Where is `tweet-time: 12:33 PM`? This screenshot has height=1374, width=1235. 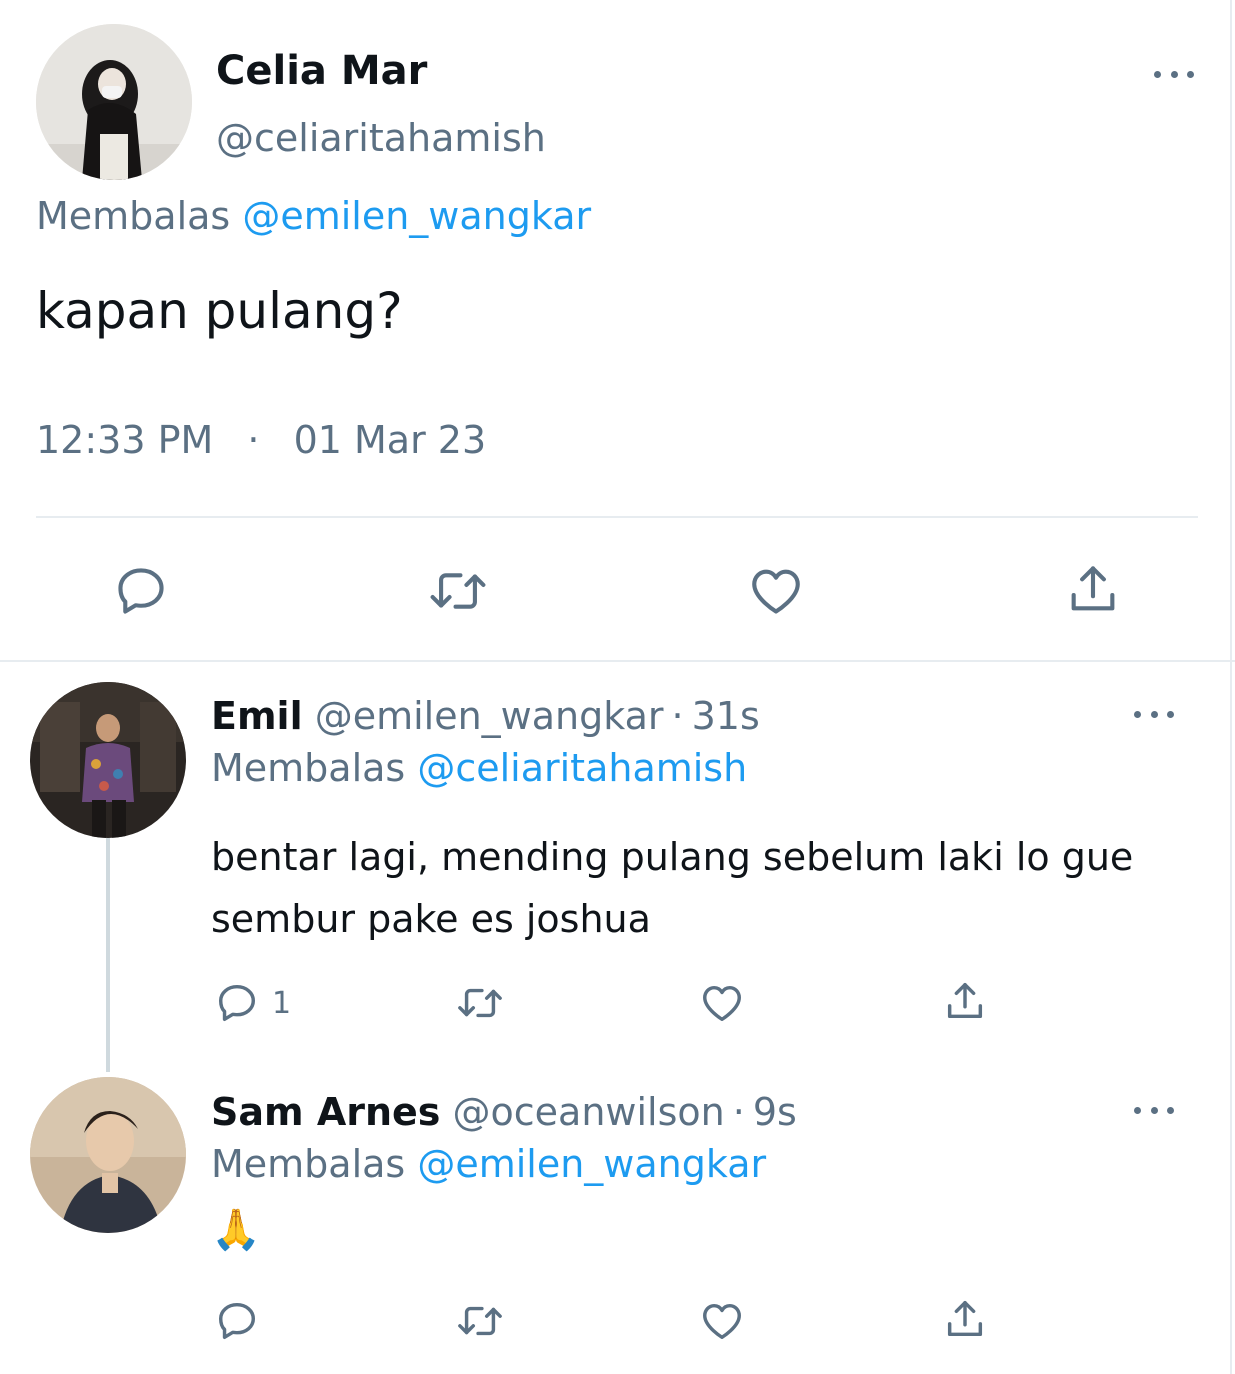
tweet-time: 12:33 PM is located at coordinates (125, 440).